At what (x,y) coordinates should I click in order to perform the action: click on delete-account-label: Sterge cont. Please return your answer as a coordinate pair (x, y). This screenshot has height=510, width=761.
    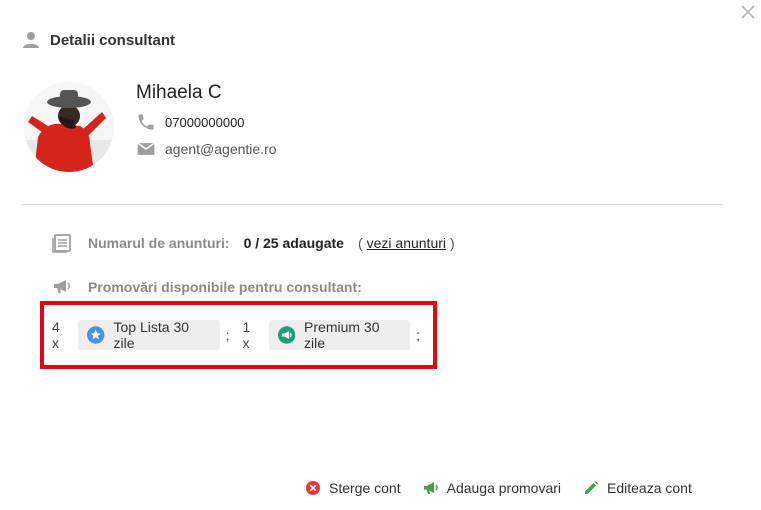
    Looking at the image, I should click on (365, 488).